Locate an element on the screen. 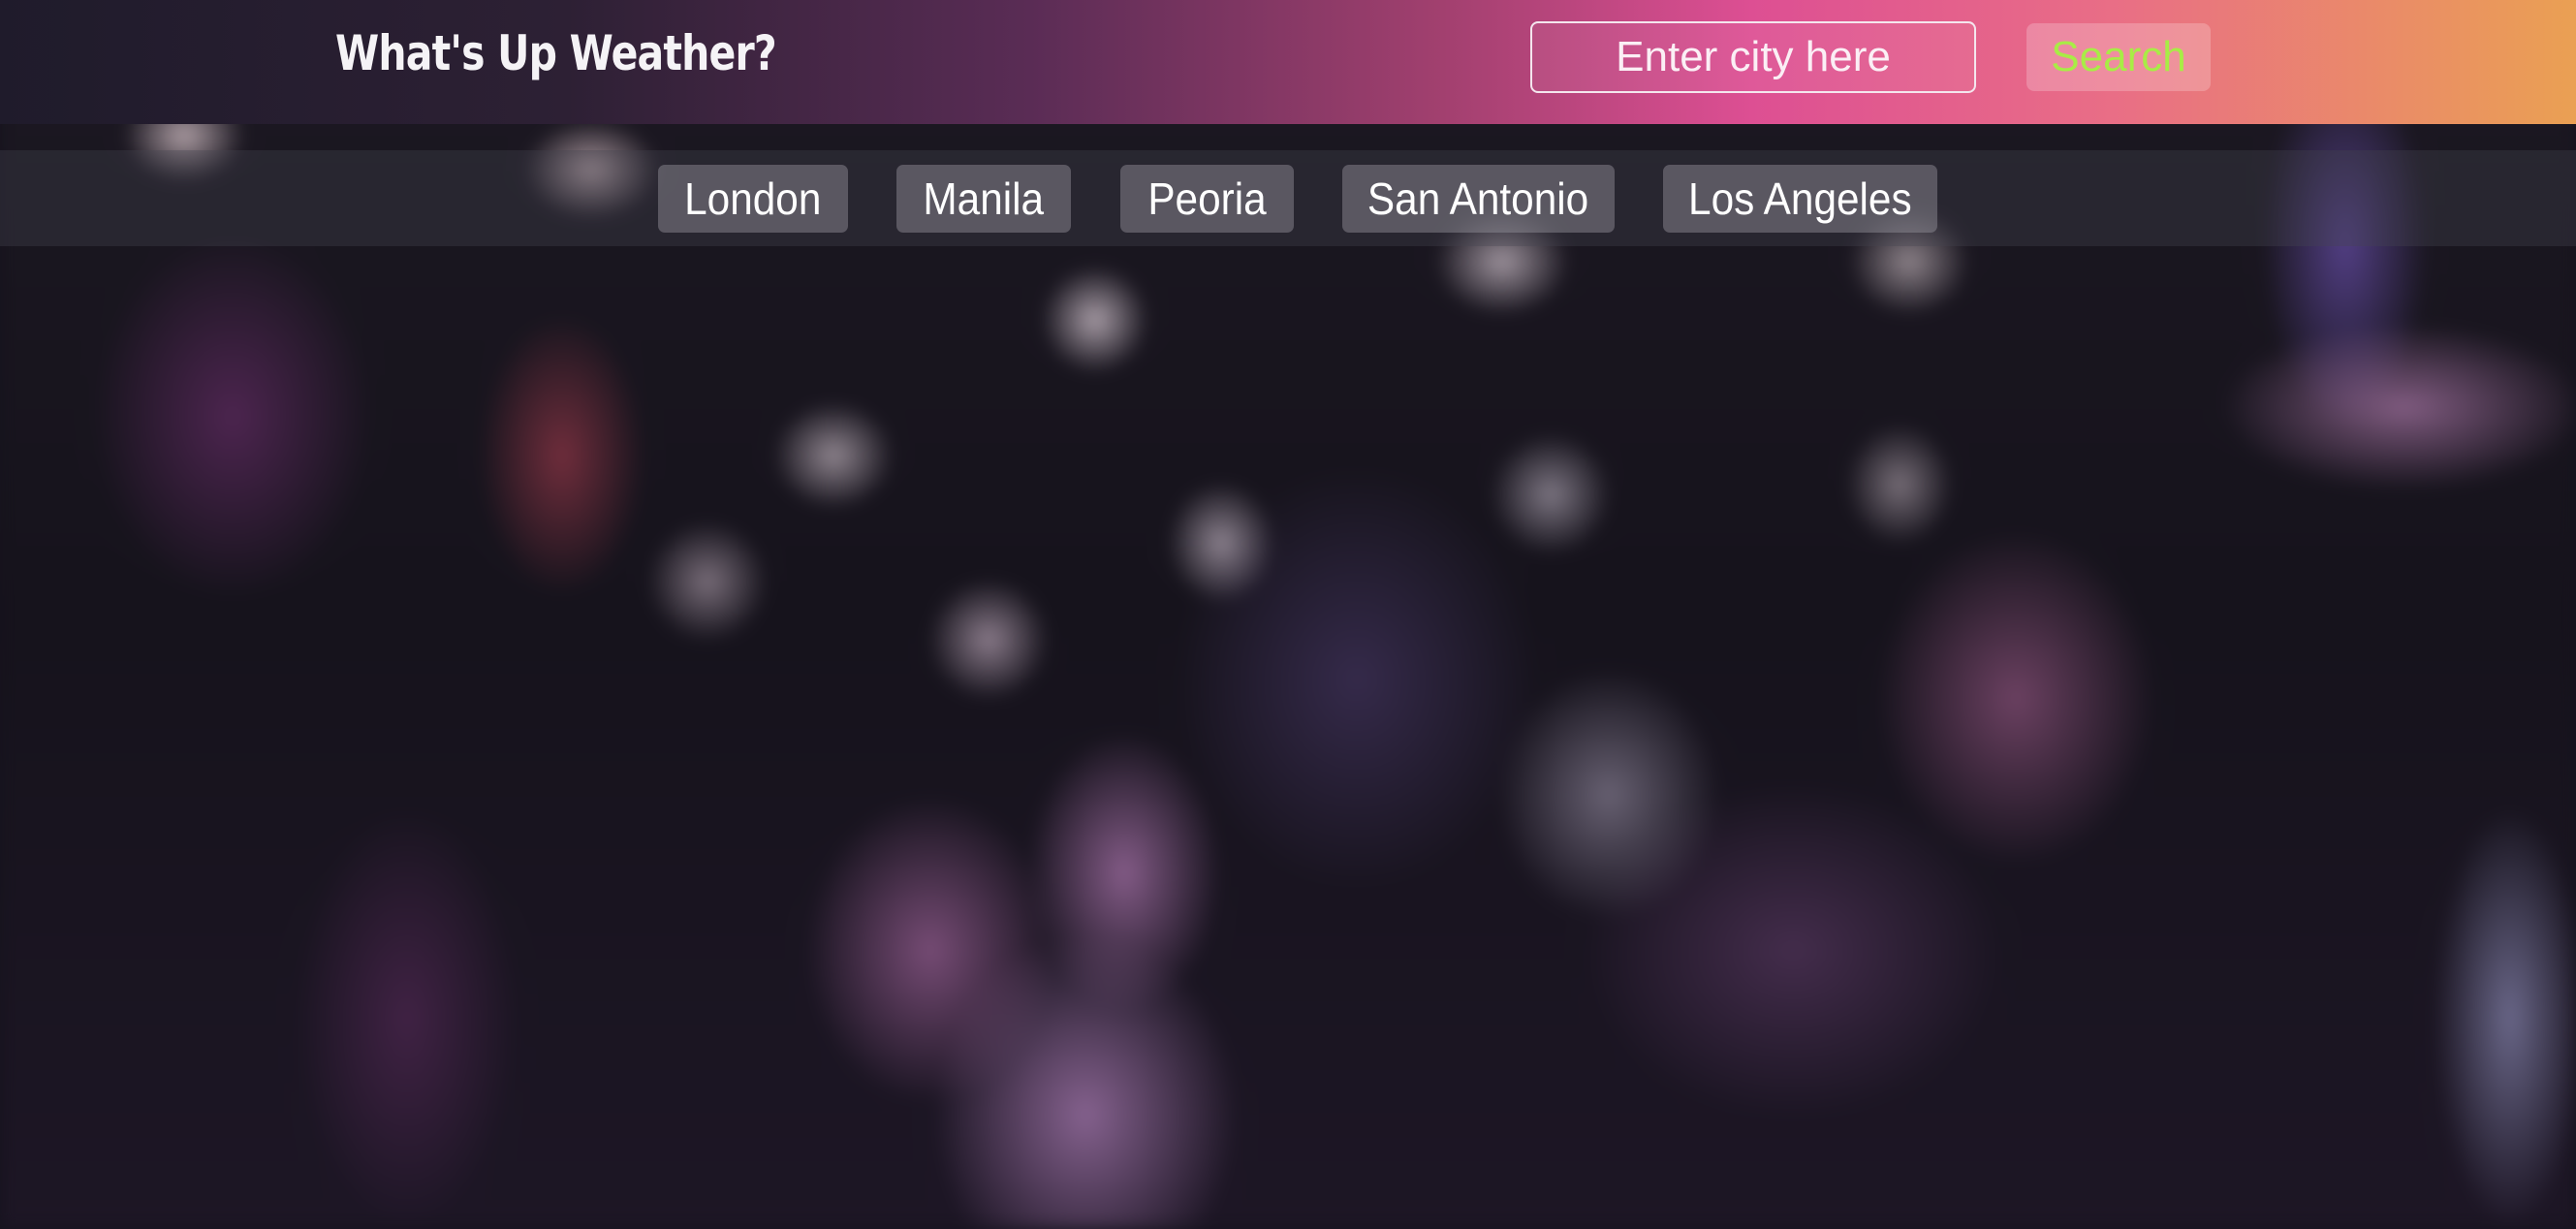  search-button: Search is located at coordinates (2118, 57).